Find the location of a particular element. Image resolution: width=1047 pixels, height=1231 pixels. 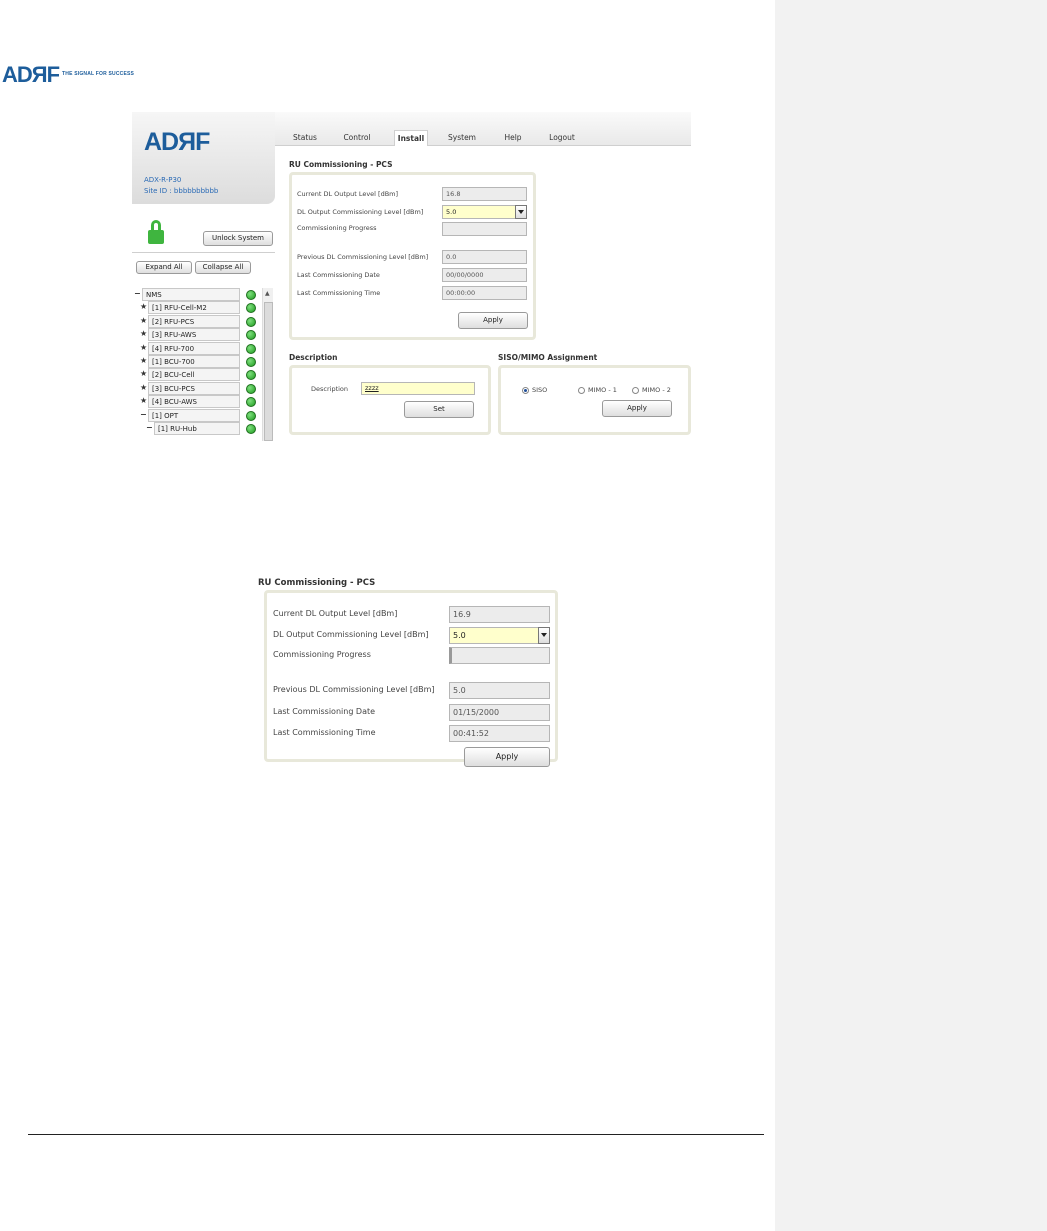

prev-dl-label: Previous DL Commissioning Level [dBm] is located at coordinates (363, 257).